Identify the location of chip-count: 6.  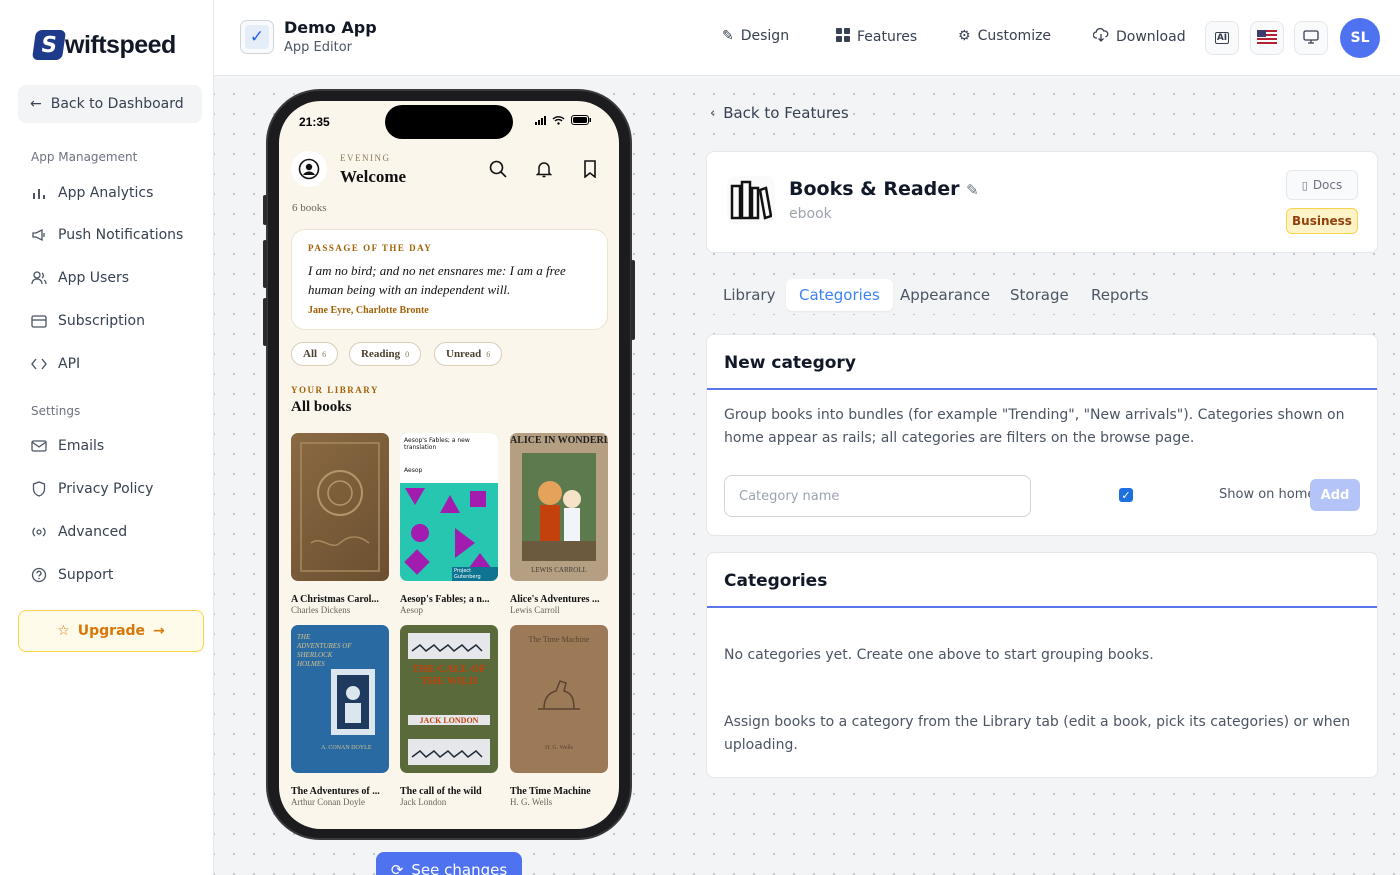
(324, 354).